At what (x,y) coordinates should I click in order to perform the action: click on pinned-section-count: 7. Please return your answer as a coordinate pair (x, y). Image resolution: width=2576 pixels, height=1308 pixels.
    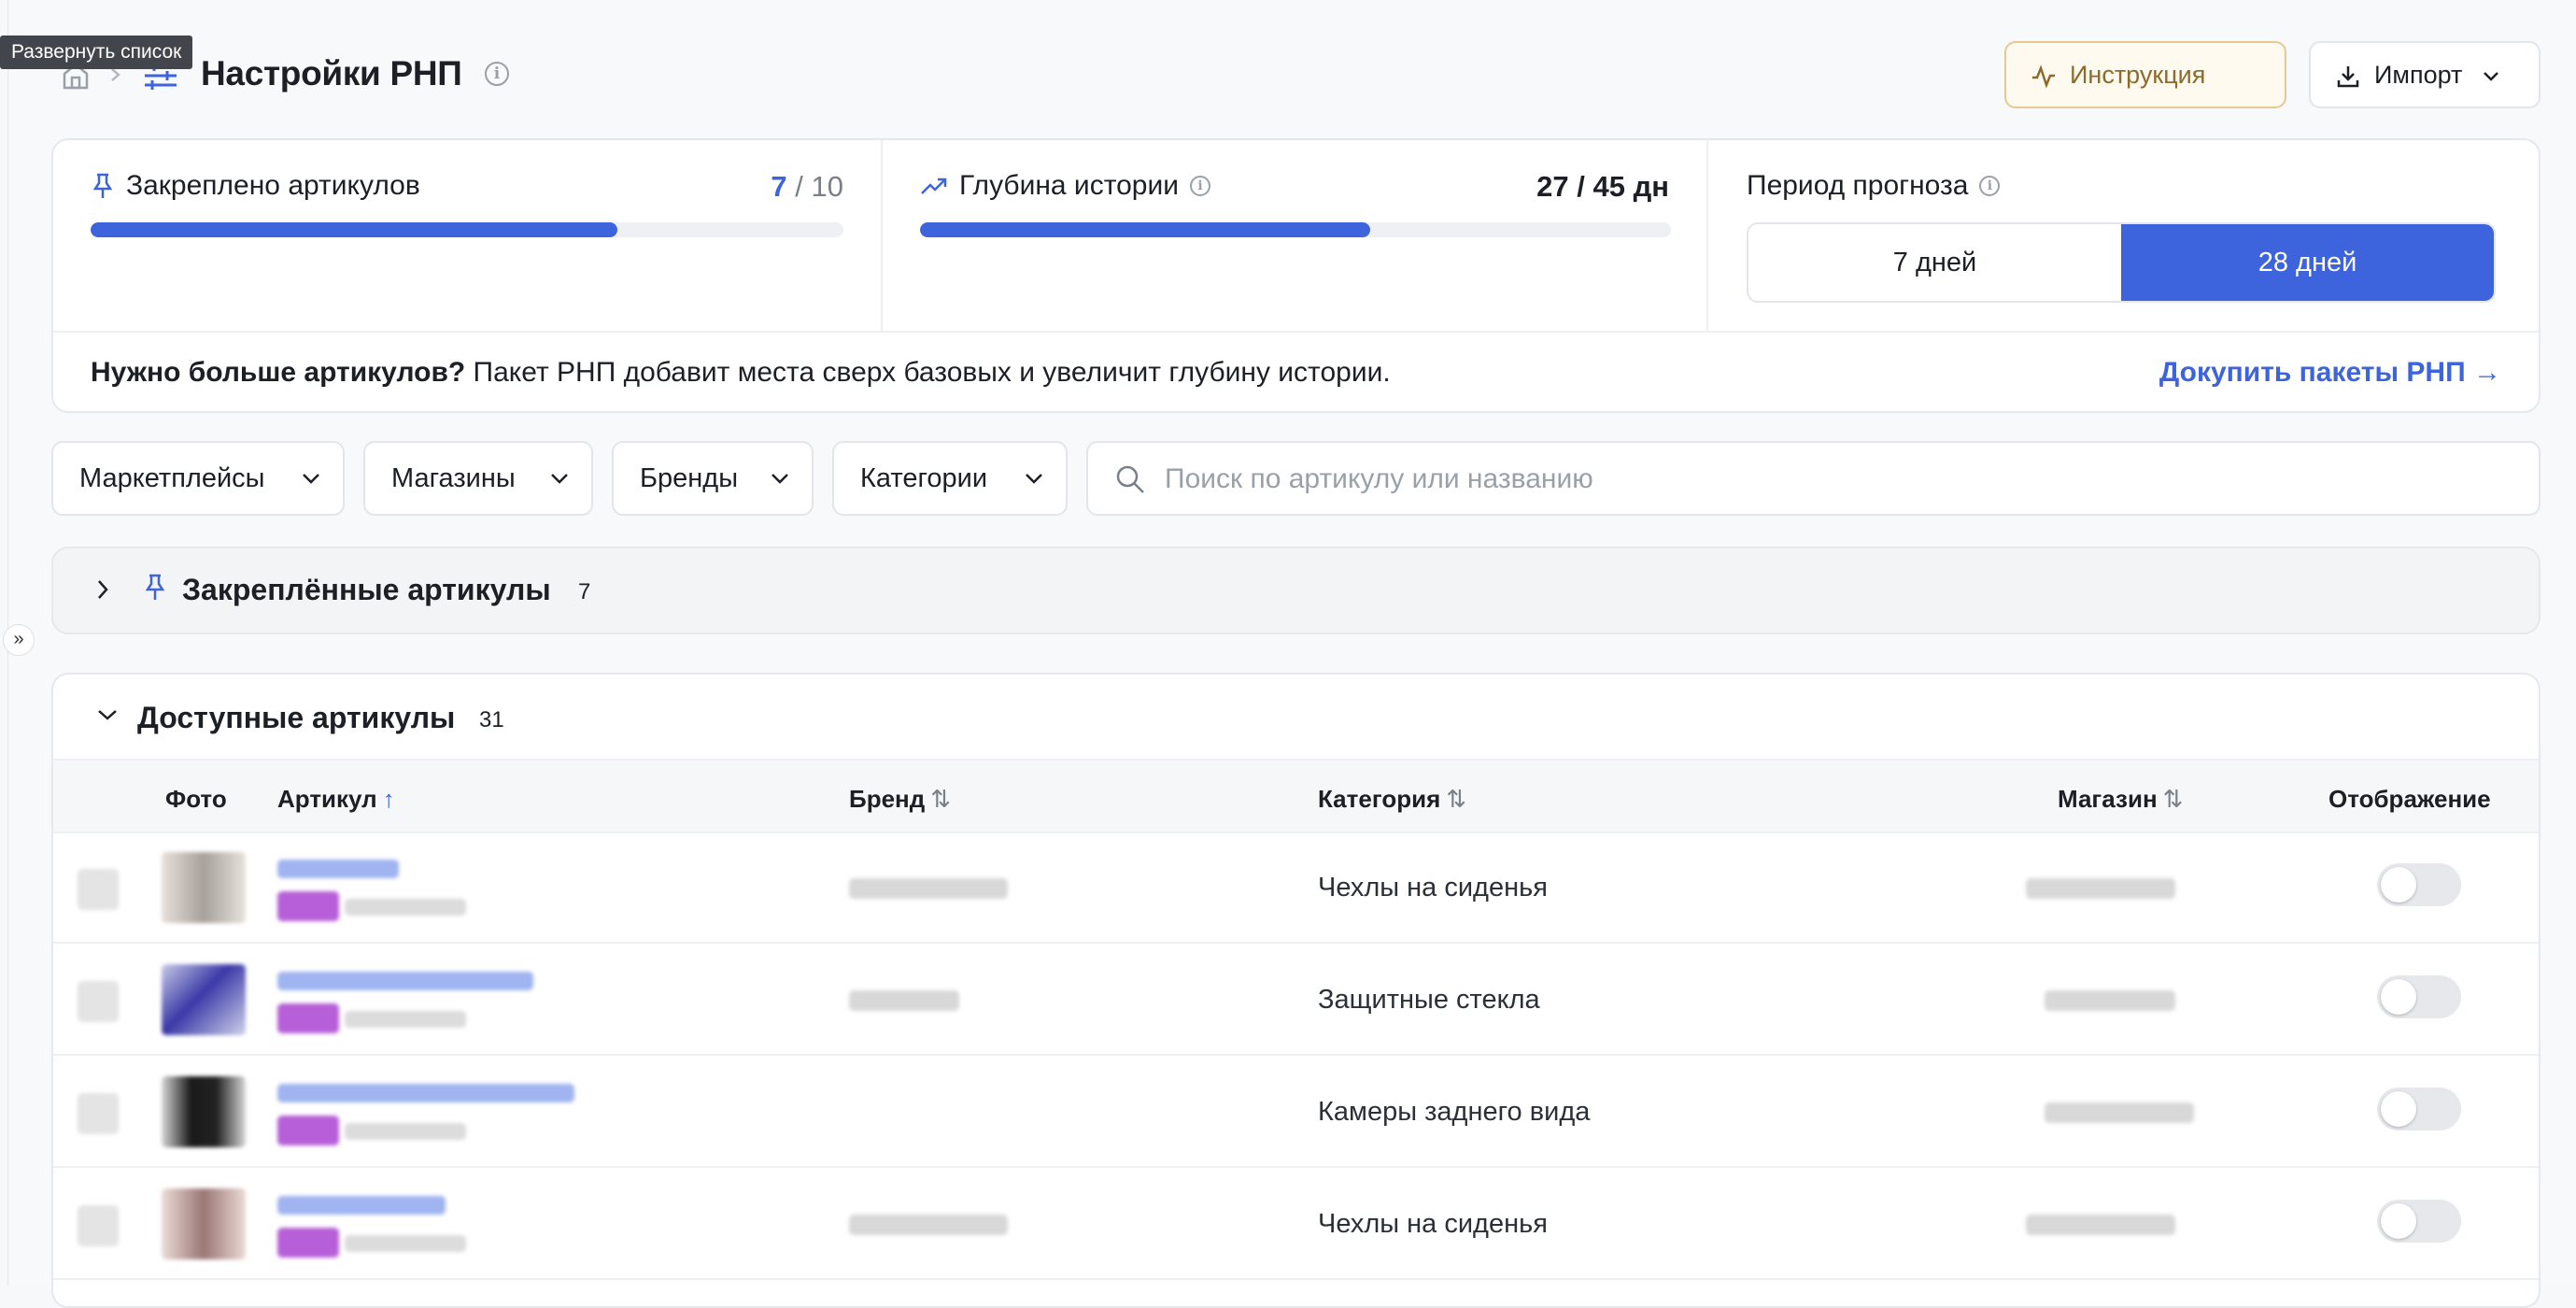
    Looking at the image, I should click on (584, 592).